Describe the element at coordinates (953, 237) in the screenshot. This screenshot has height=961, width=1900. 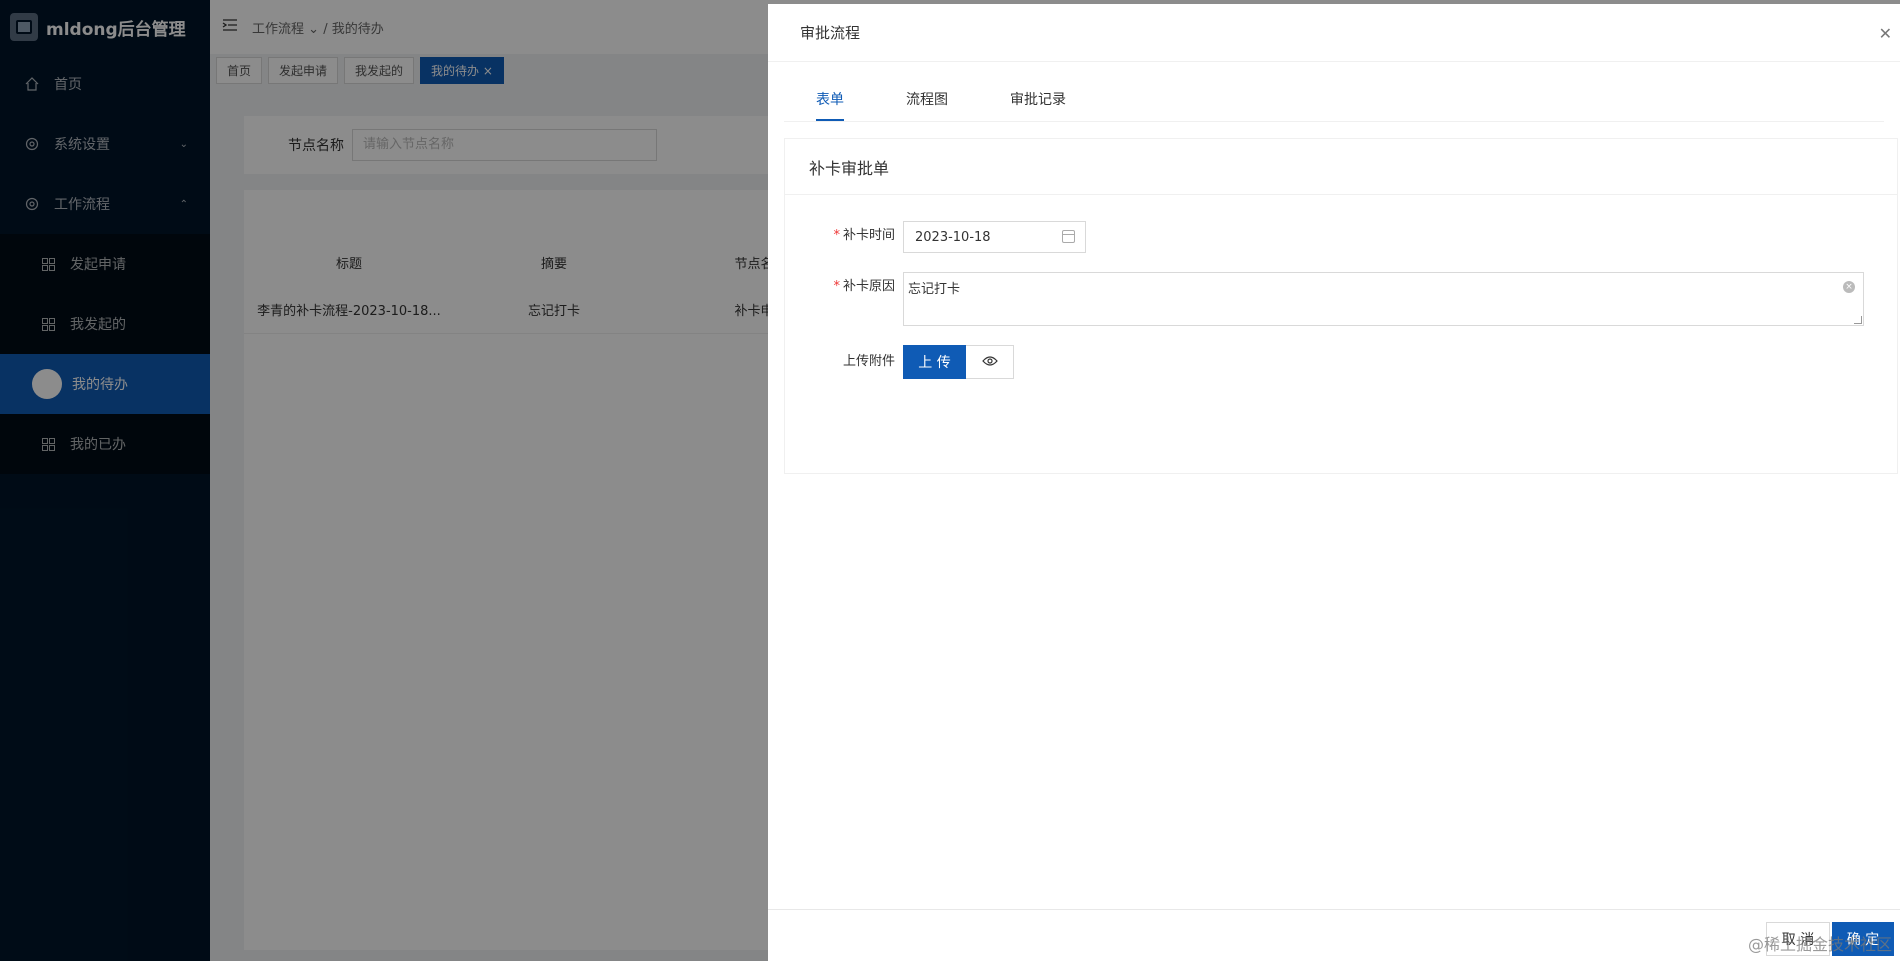
I see `date-value: 2023-10-18` at that location.